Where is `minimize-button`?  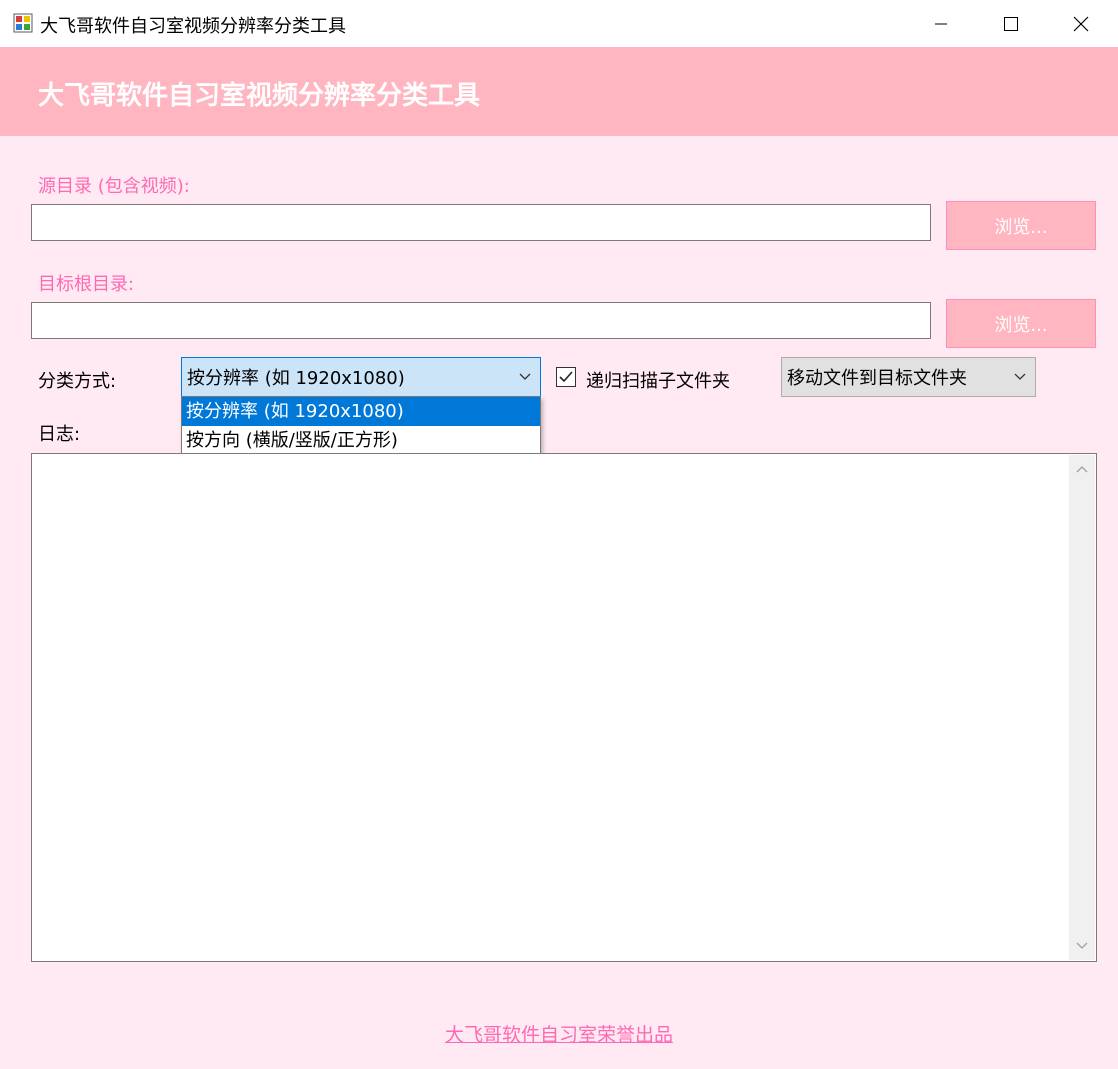 minimize-button is located at coordinates (941, 23).